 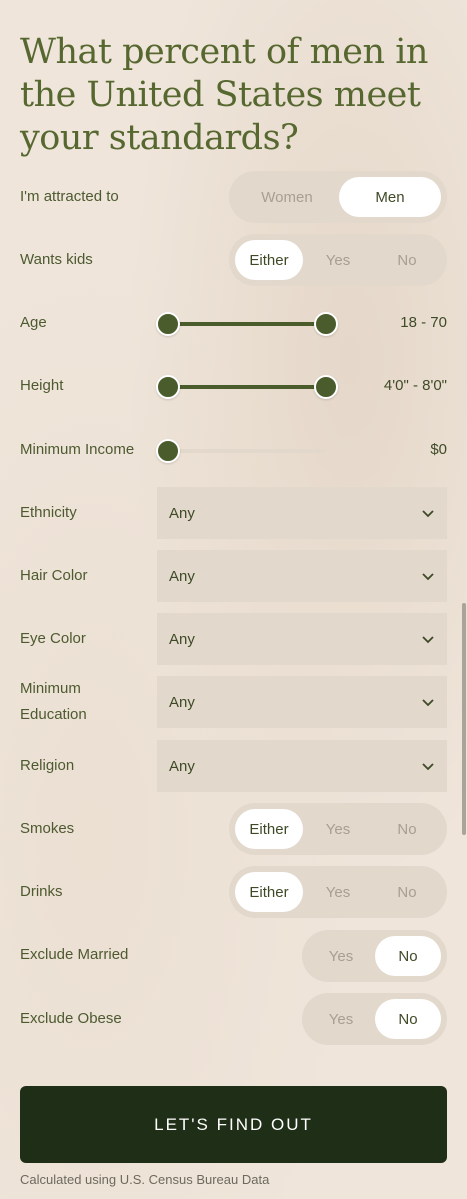 What do you see at coordinates (407, 260) in the screenshot?
I see `wants-kids-option-no: No` at bounding box center [407, 260].